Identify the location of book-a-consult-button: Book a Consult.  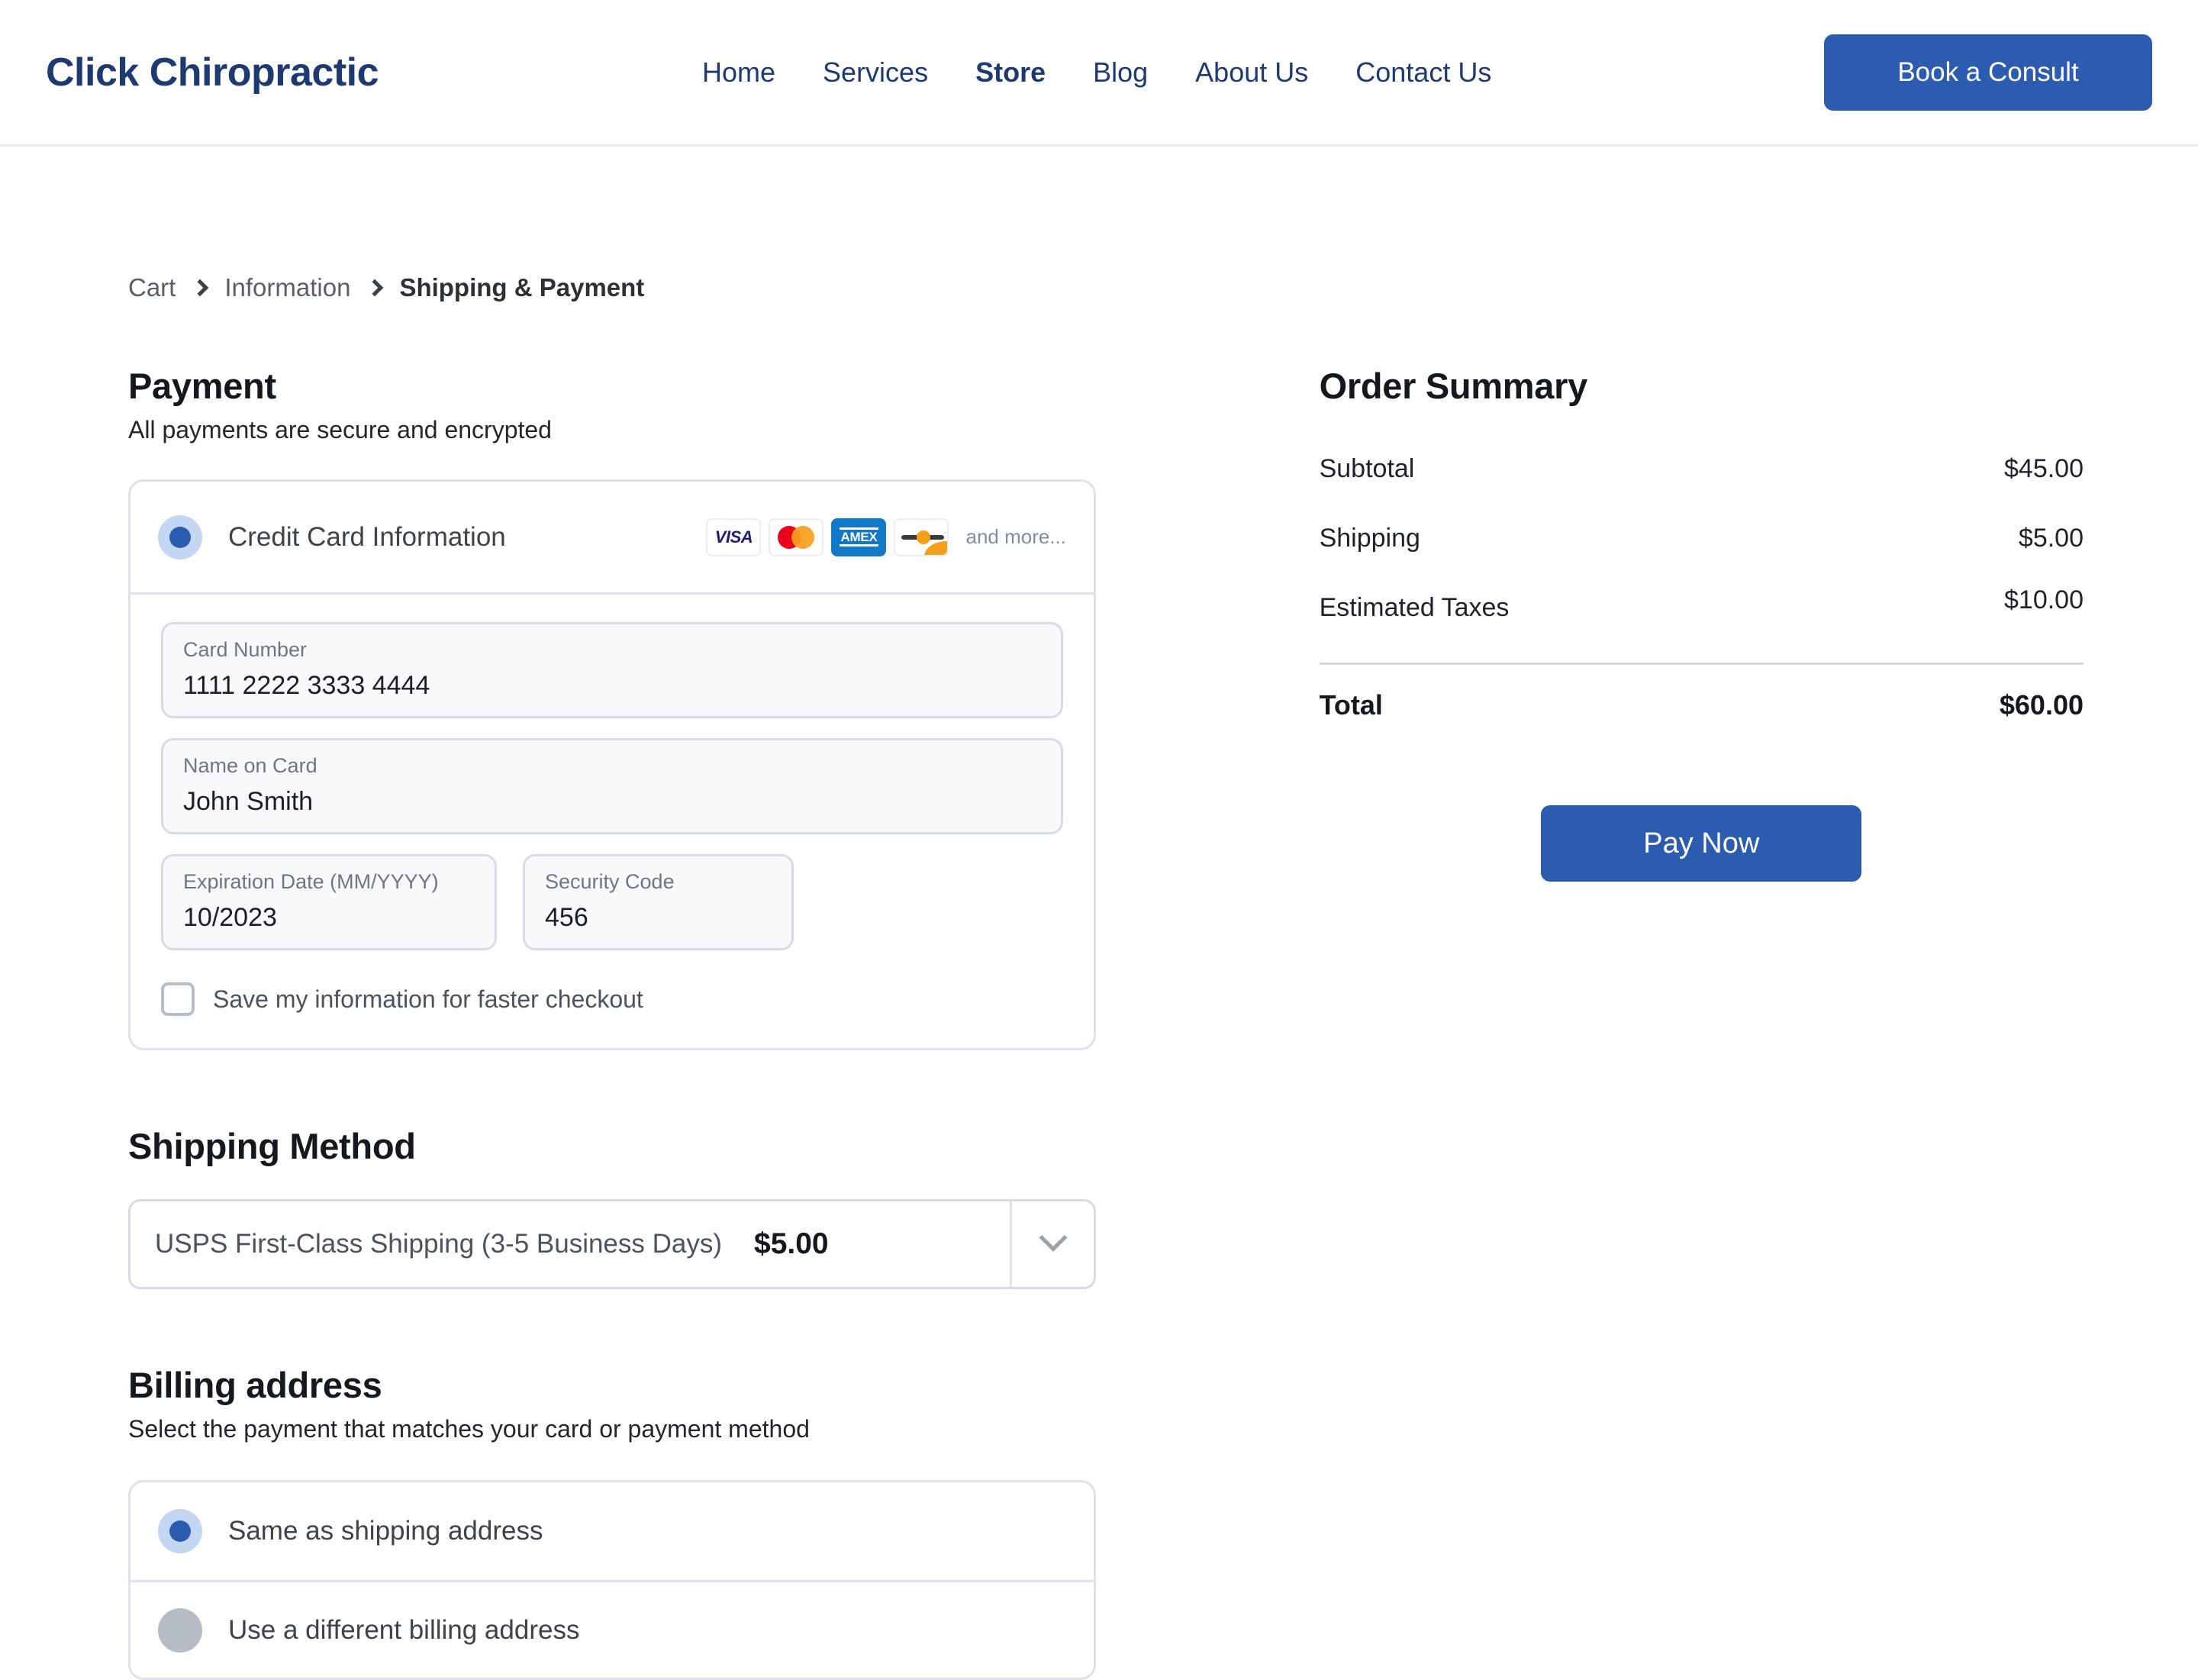
(1988, 72).